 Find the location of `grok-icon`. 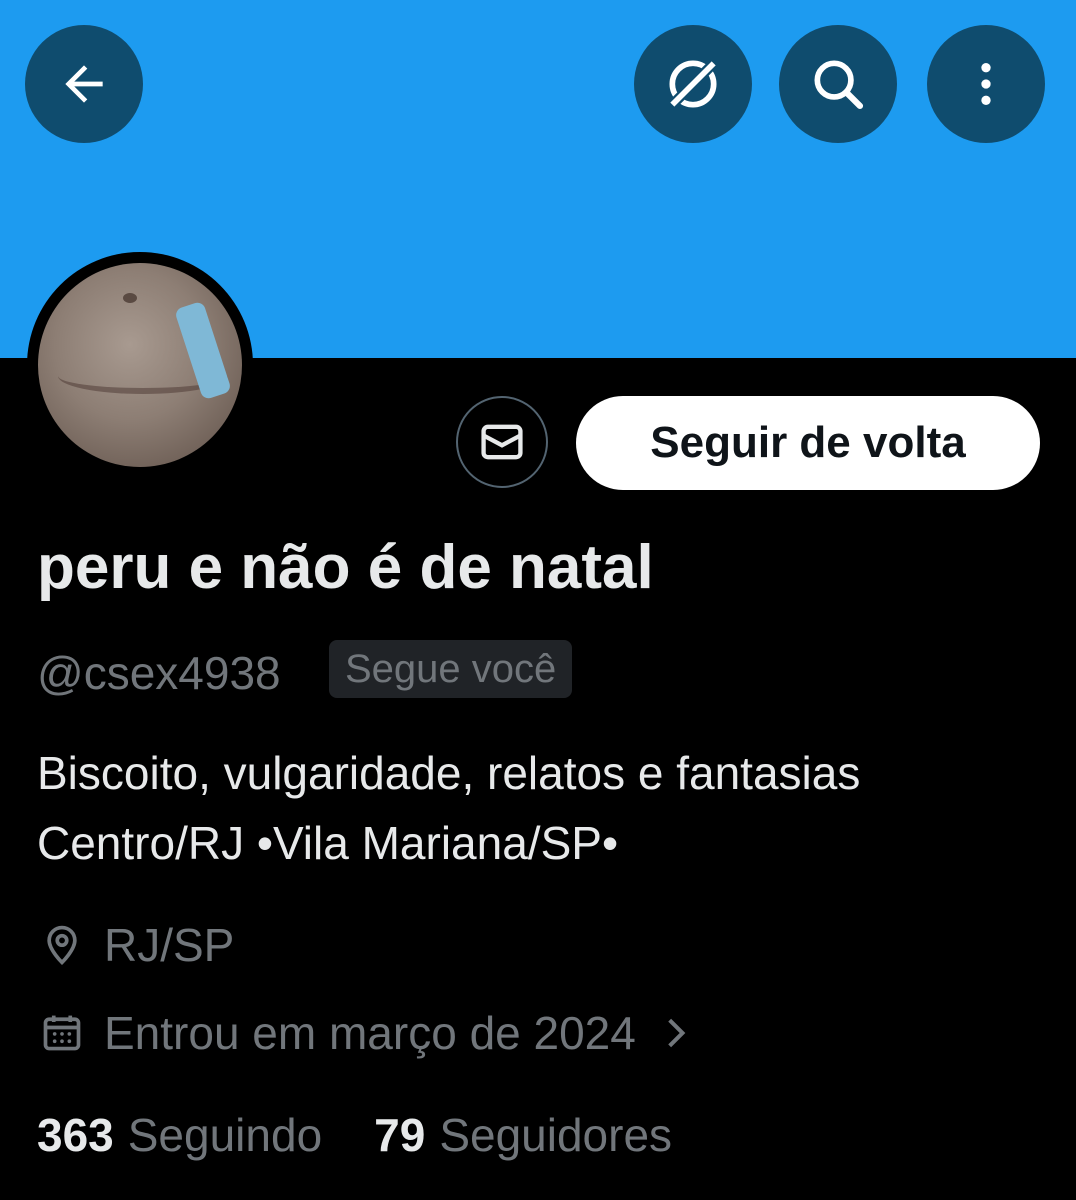

grok-icon is located at coordinates (693, 84).